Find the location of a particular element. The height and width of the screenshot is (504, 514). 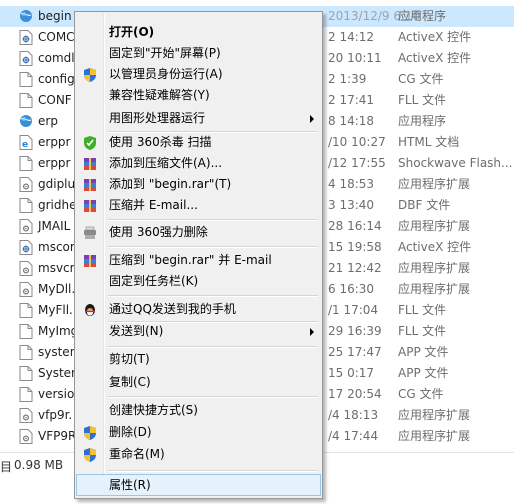

menu-item-create-shortcut: 创建快捷方式(S) is located at coordinates (198, 410).